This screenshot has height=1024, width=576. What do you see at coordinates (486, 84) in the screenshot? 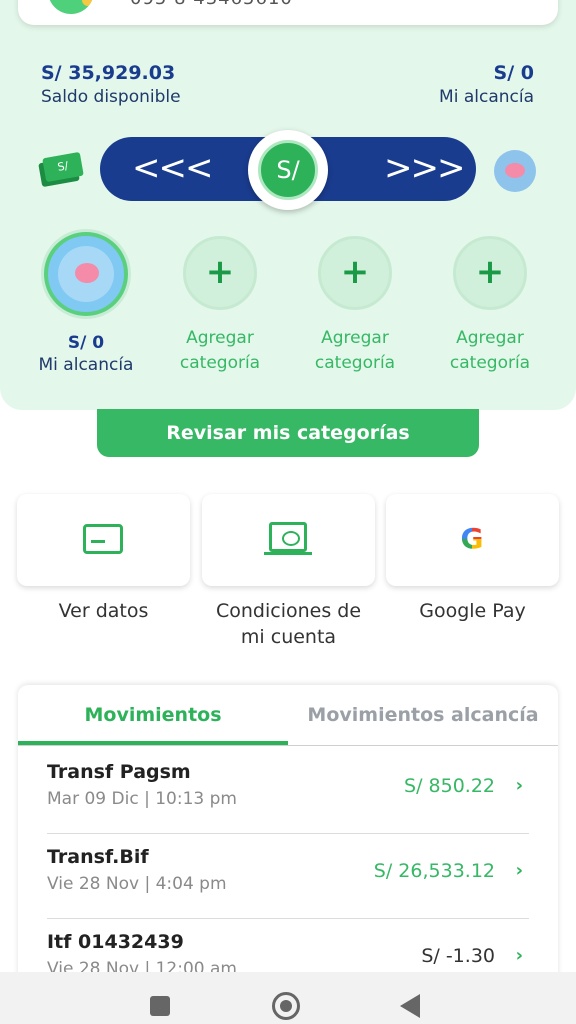
I see `piggy-balance: S/ 0 Mi alcancía` at bounding box center [486, 84].